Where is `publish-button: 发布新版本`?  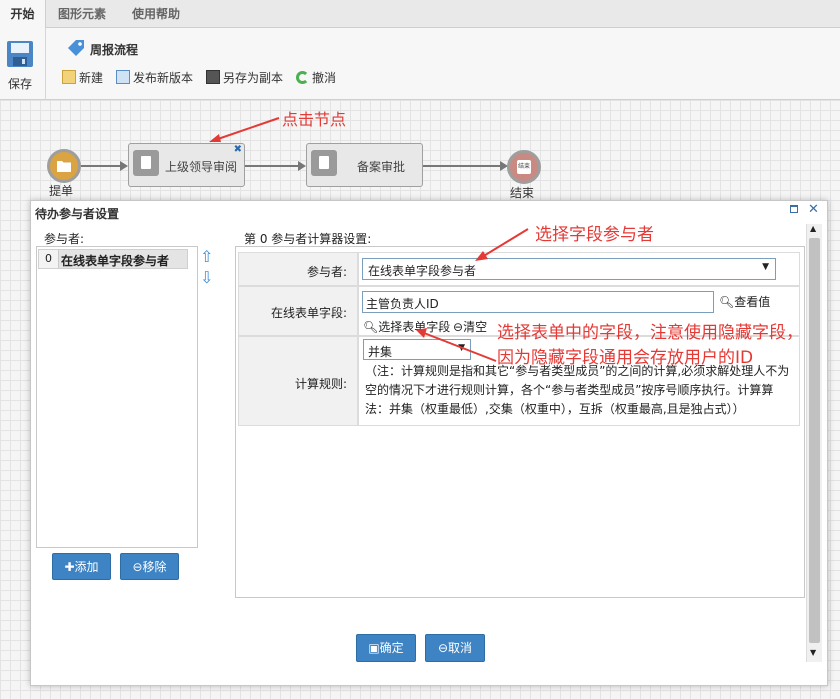
publish-button: 发布新版本 is located at coordinates (154, 78).